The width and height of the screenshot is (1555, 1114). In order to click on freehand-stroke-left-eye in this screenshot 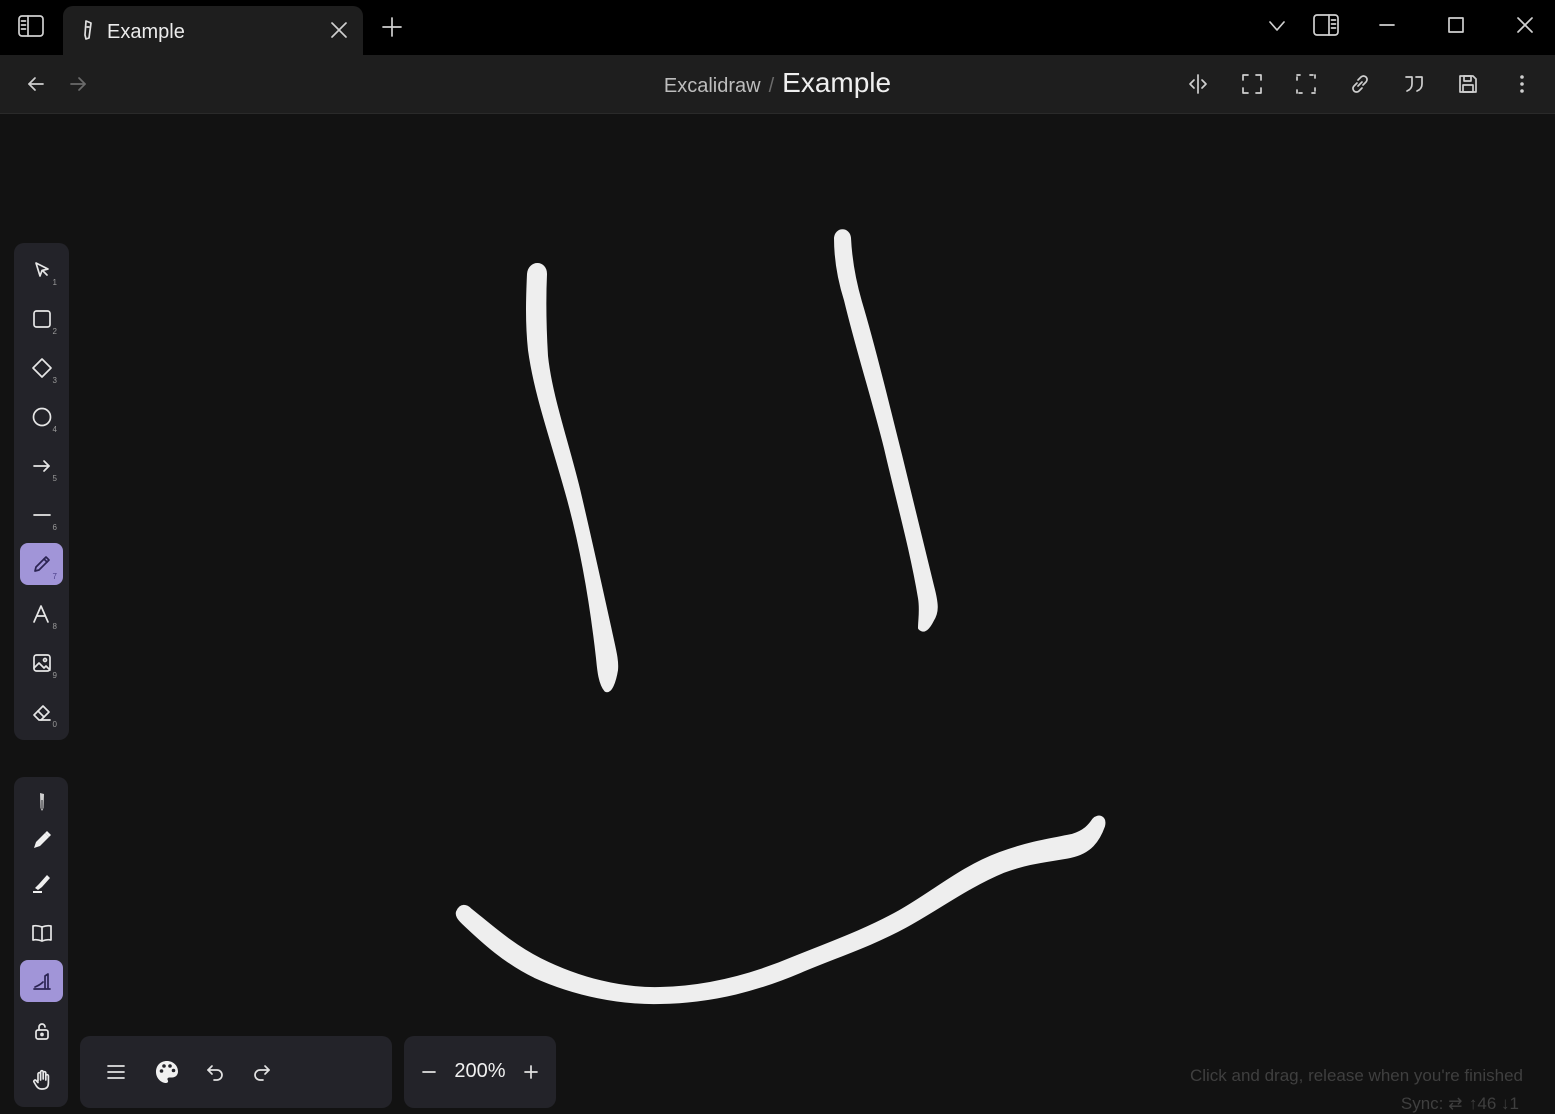, I will do `click(572, 478)`.